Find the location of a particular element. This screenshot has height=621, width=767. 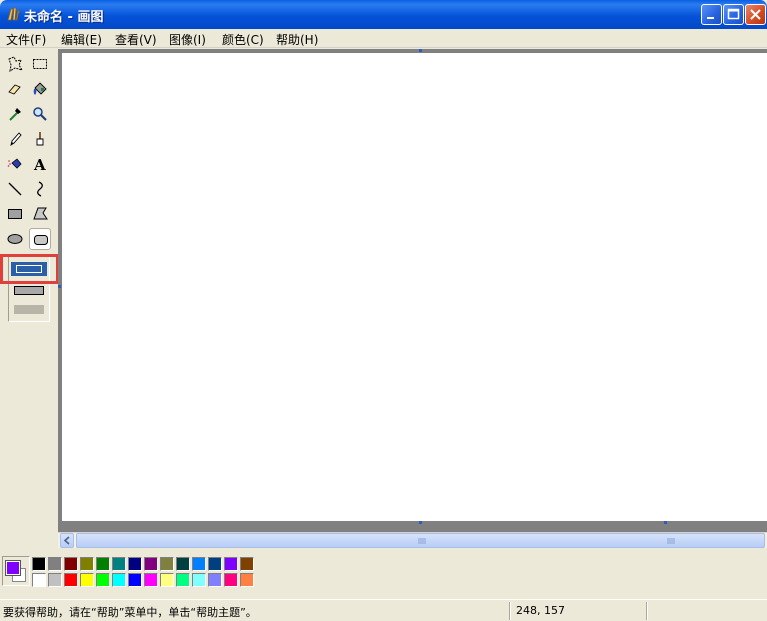

tool-fill is located at coordinates (40, 89).